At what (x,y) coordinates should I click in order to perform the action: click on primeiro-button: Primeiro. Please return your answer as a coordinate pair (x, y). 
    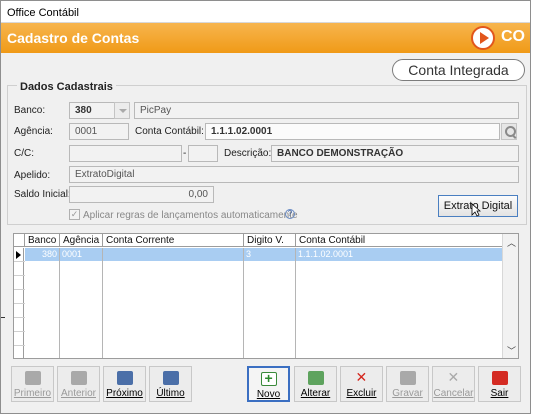
    Looking at the image, I should click on (32, 384).